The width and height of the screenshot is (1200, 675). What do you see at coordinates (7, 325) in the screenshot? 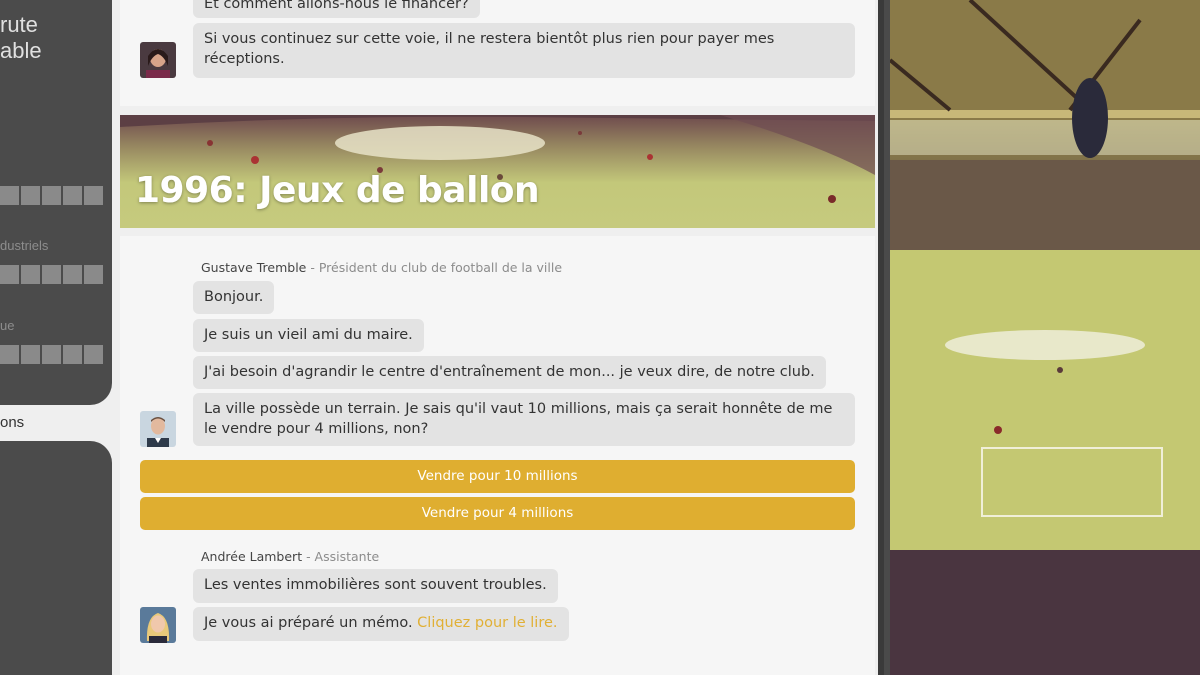
I see `sidebar-label-other: ue` at bounding box center [7, 325].